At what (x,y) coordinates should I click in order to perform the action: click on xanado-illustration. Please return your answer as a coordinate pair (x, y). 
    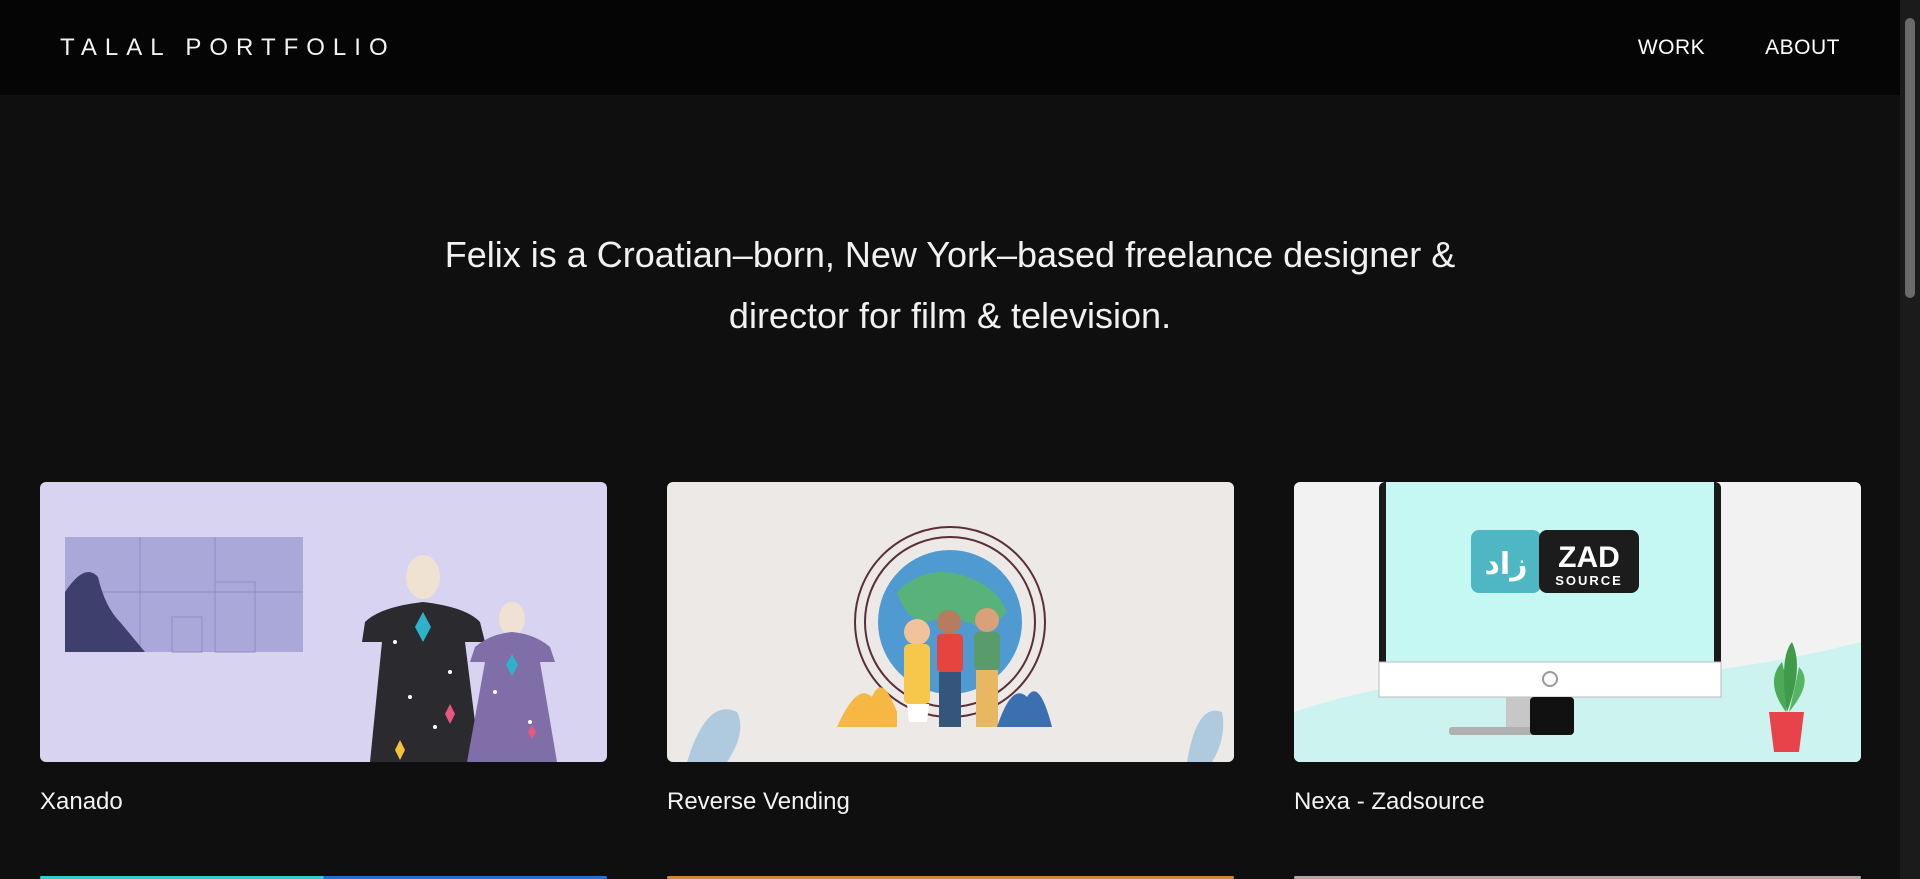
    Looking at the image, I should click on (323, 622).